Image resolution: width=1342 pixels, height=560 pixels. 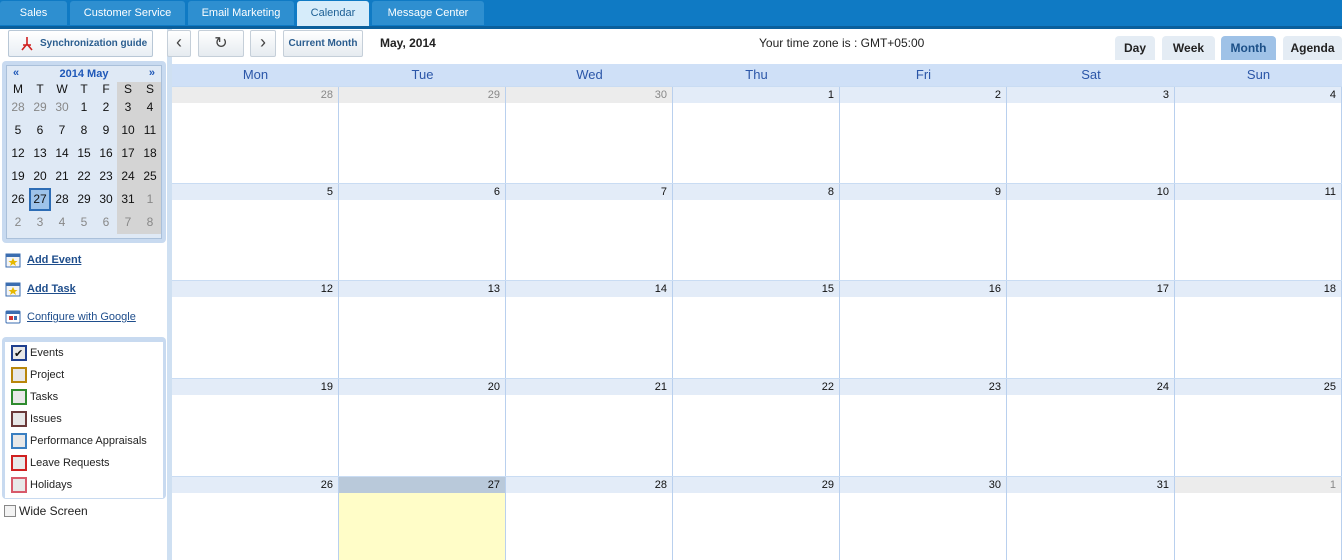 I want to click on mini-calendar-day: 23, so click(x=106, y=176).